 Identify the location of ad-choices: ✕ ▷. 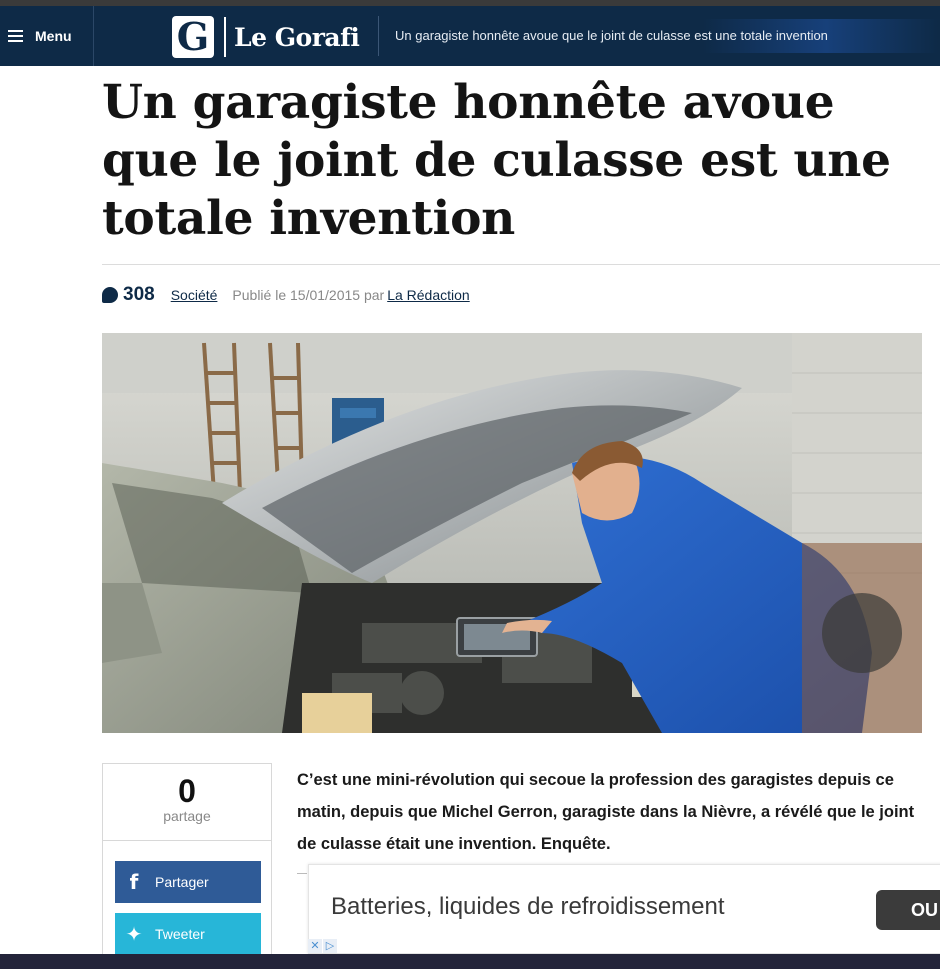
(322, 946).